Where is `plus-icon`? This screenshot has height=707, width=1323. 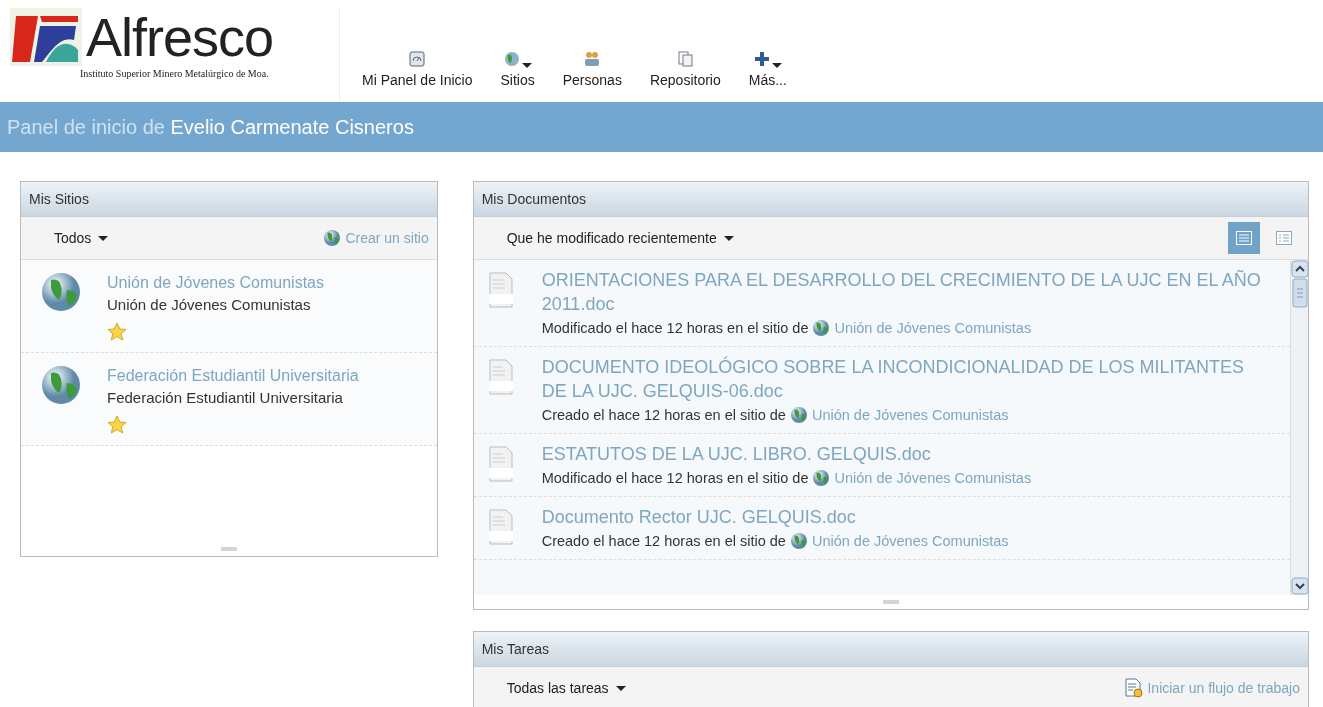
plus-icon is located at coordinates (762, 59).